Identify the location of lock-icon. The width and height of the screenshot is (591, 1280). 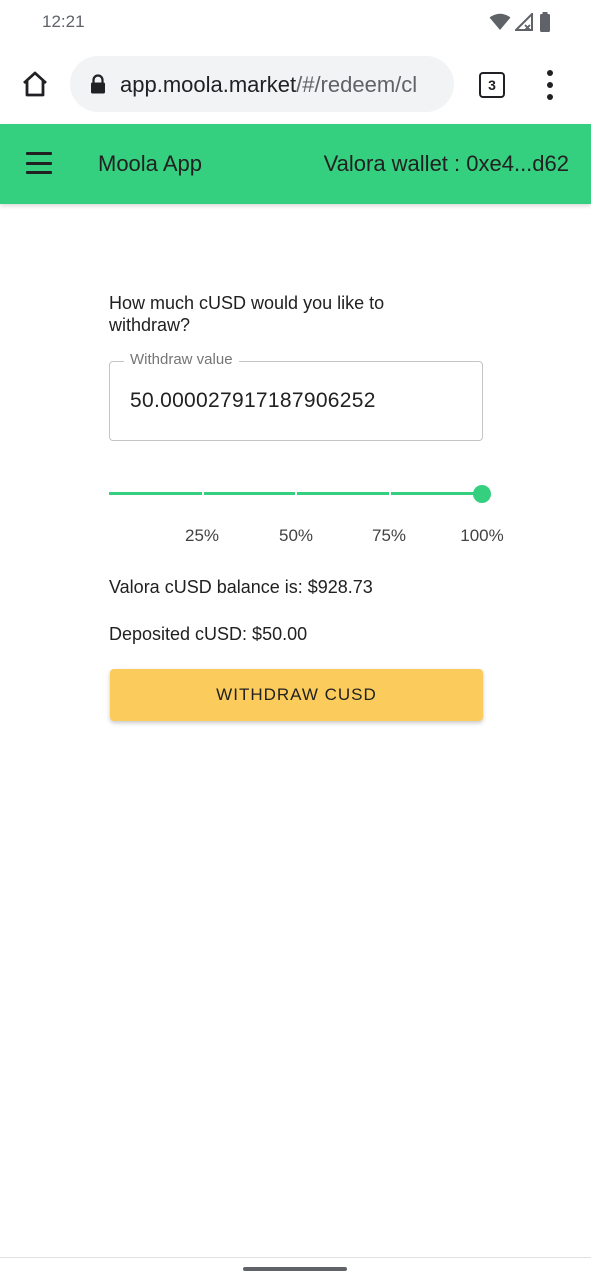
(98, 84).